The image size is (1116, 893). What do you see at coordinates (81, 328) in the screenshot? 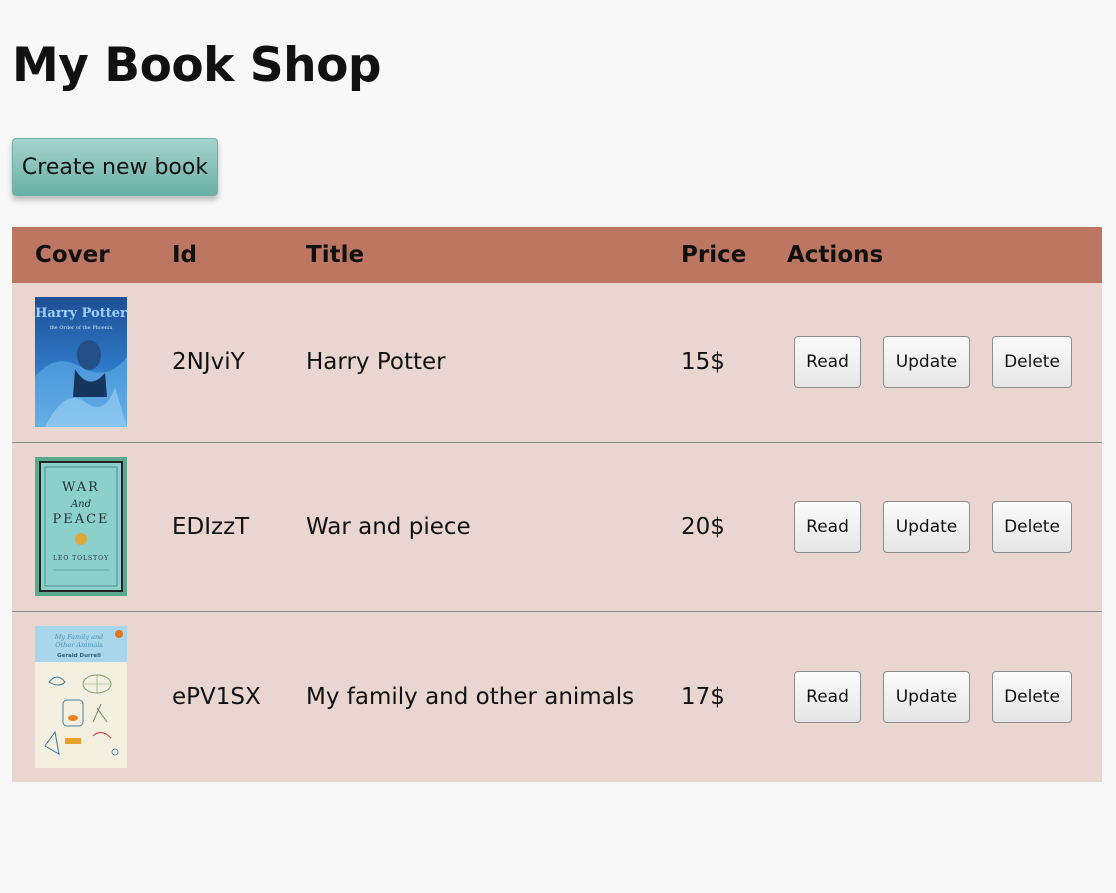
I see `cover-subtitle-text: the Order of the Phoenix` at bounding box center [81, 328].